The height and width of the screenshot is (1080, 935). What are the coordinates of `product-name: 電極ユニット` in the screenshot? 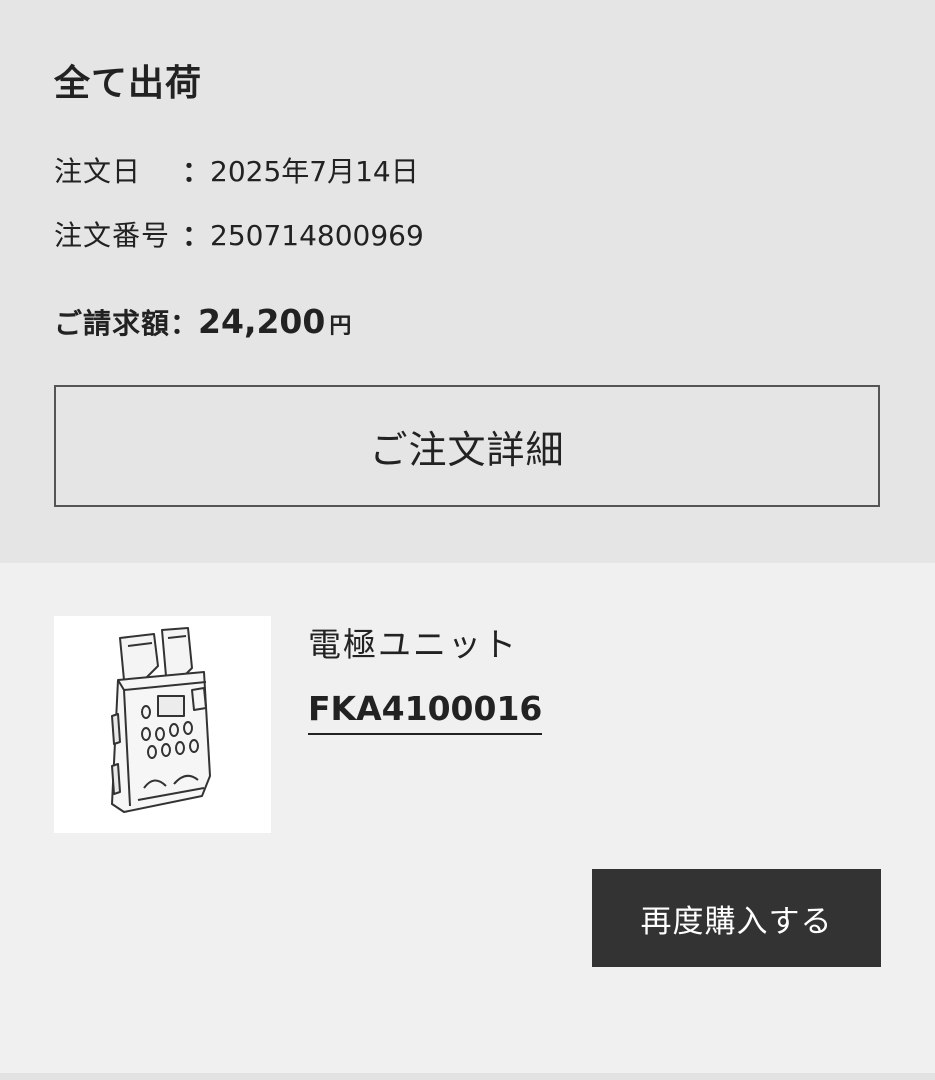 It's located at (413, 644).